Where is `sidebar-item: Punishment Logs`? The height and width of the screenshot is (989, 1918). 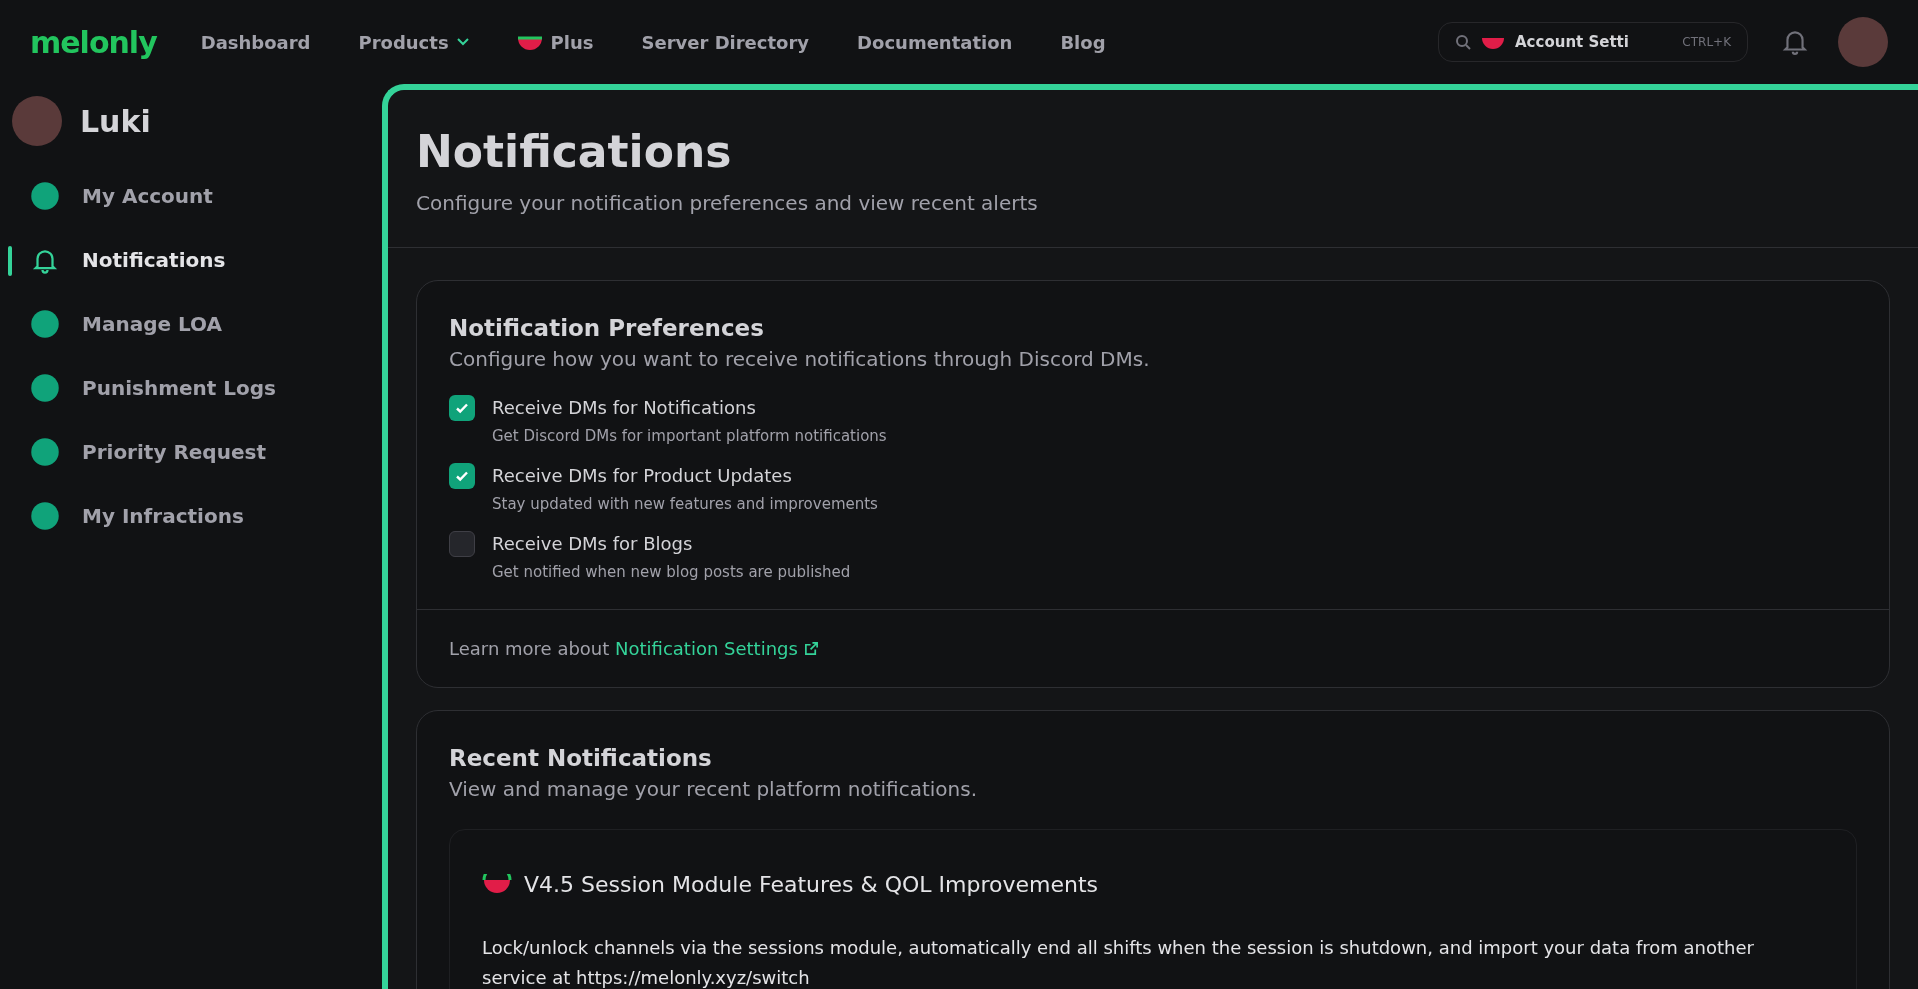 sidebar-item: Punishment Logs is located at coordinates (191, 388).